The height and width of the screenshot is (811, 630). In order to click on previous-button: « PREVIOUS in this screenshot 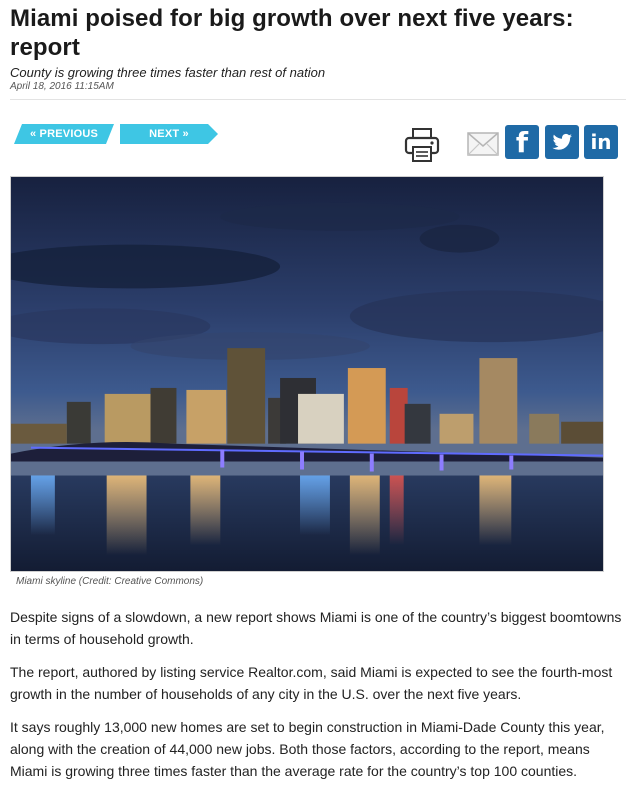, I will do `click(64, 134)`.